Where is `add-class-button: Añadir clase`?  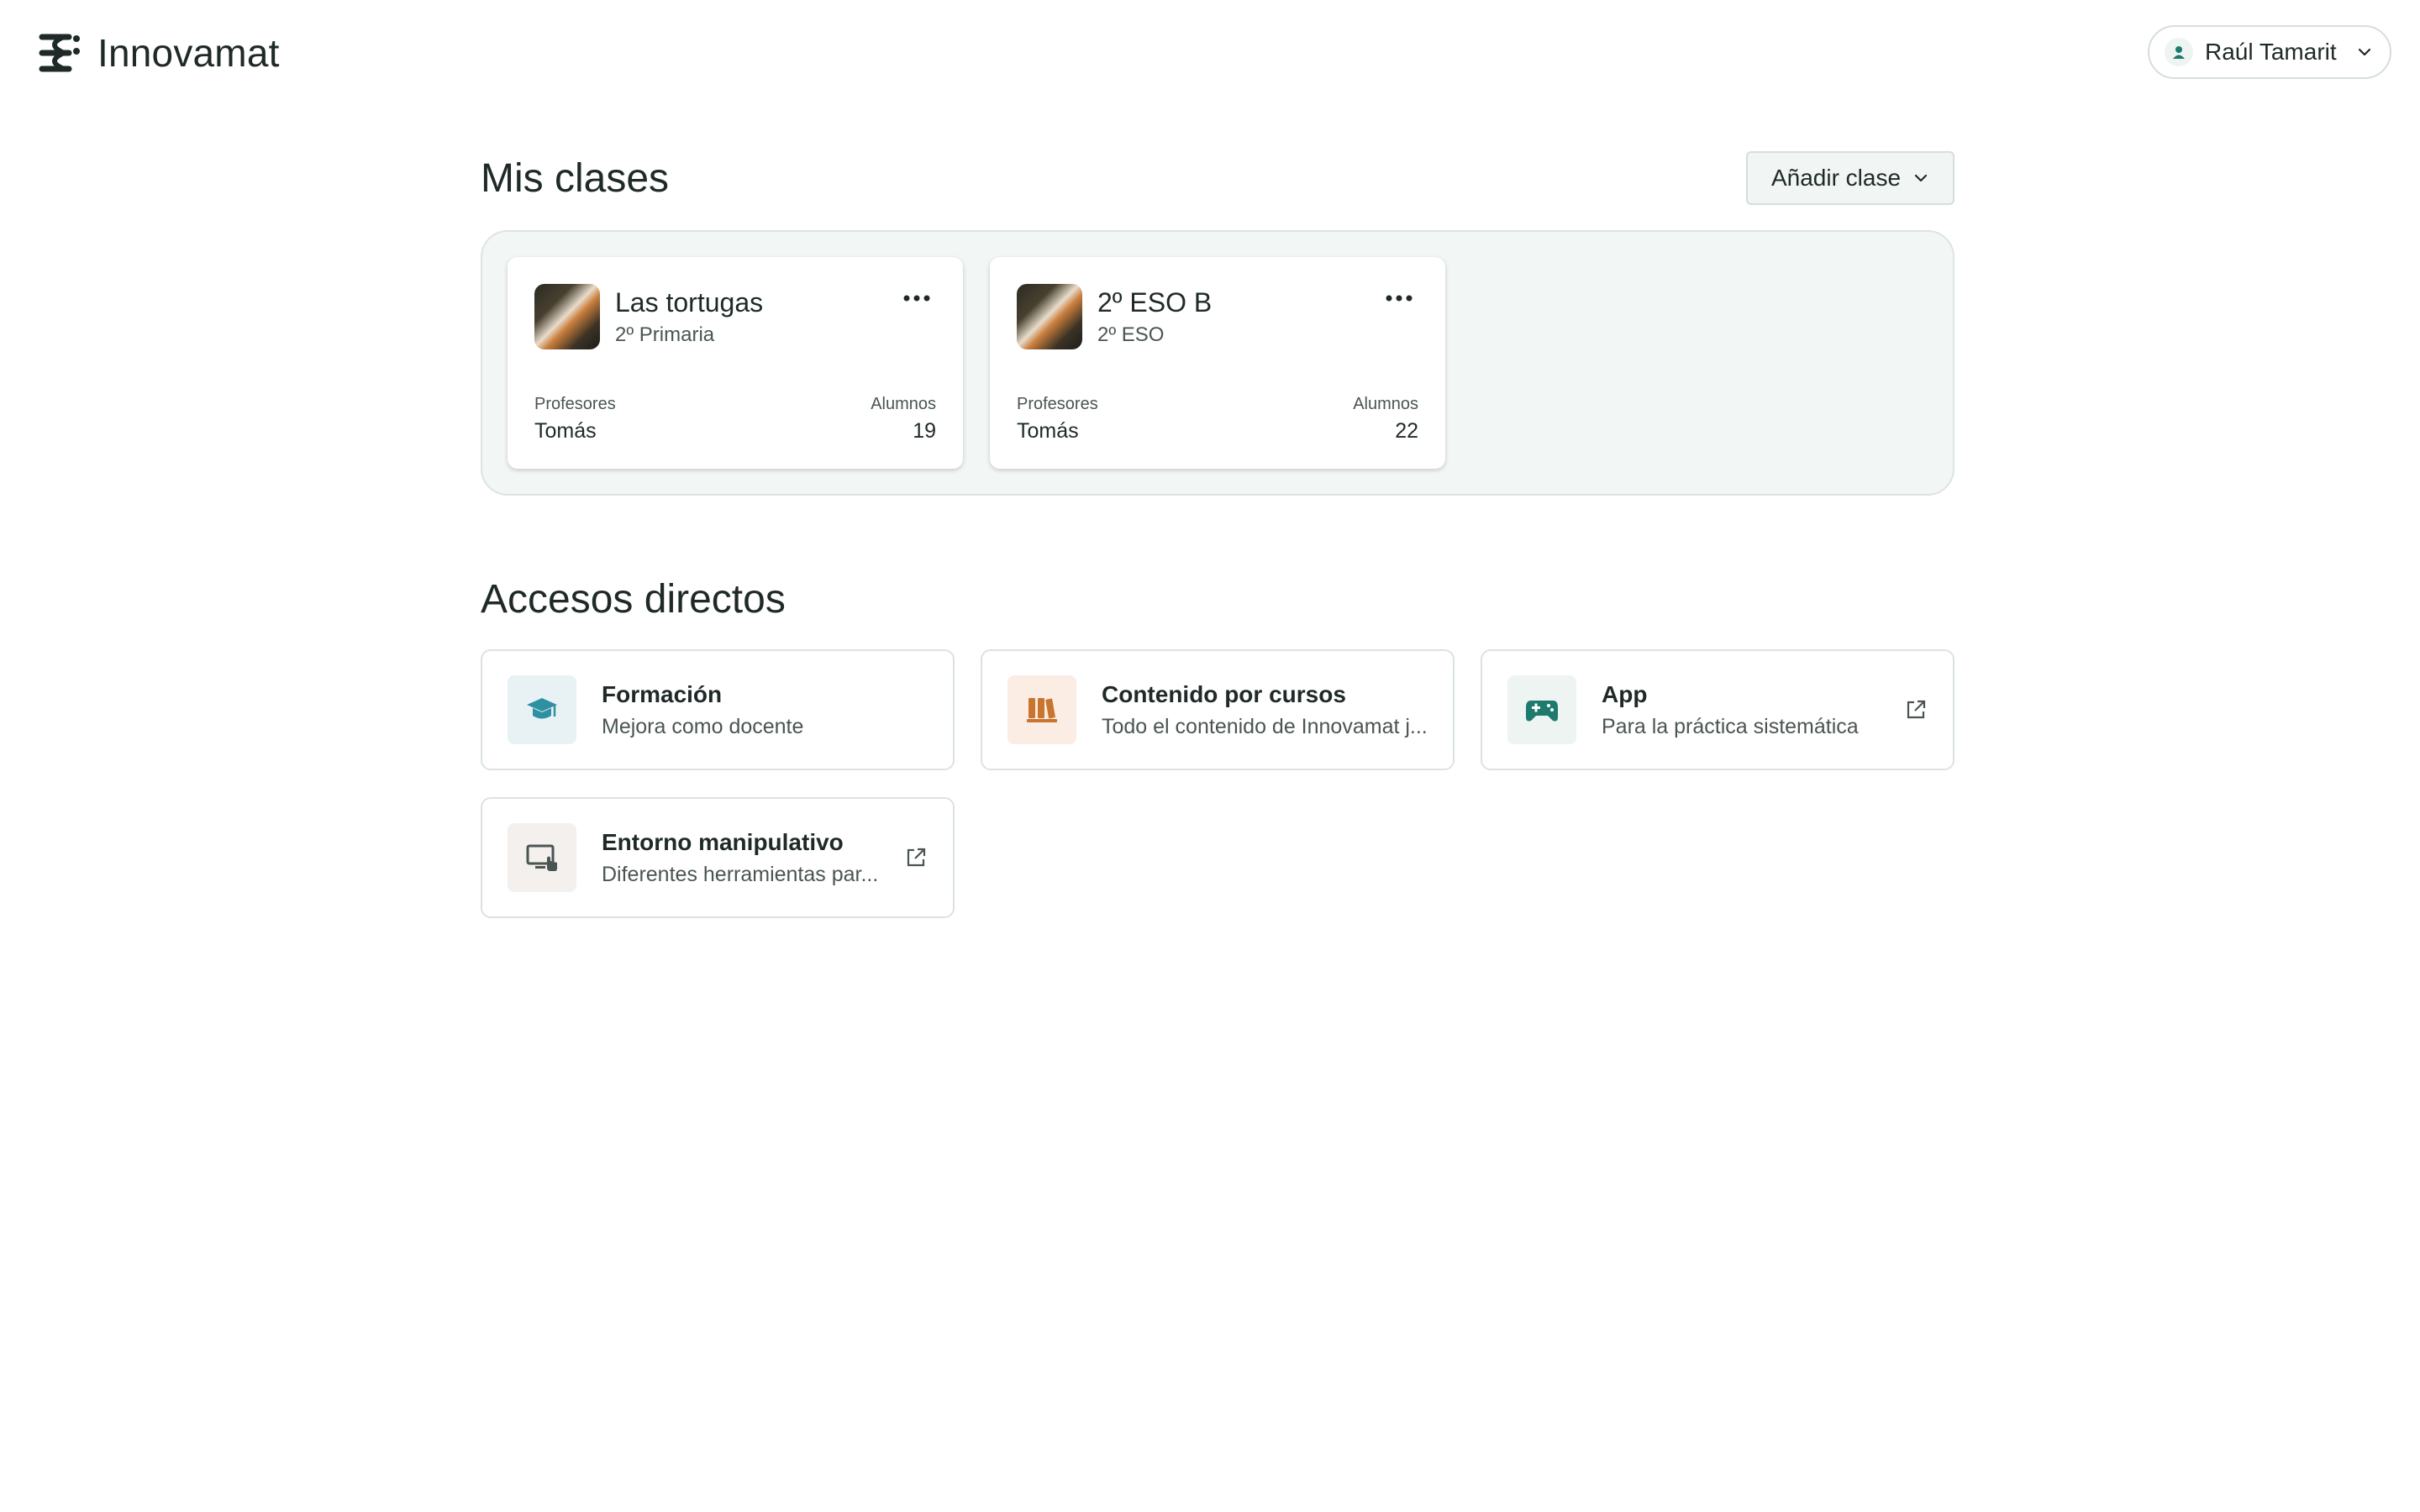
add-class-button: Añadir clase is located at coordinates (1850, 178).